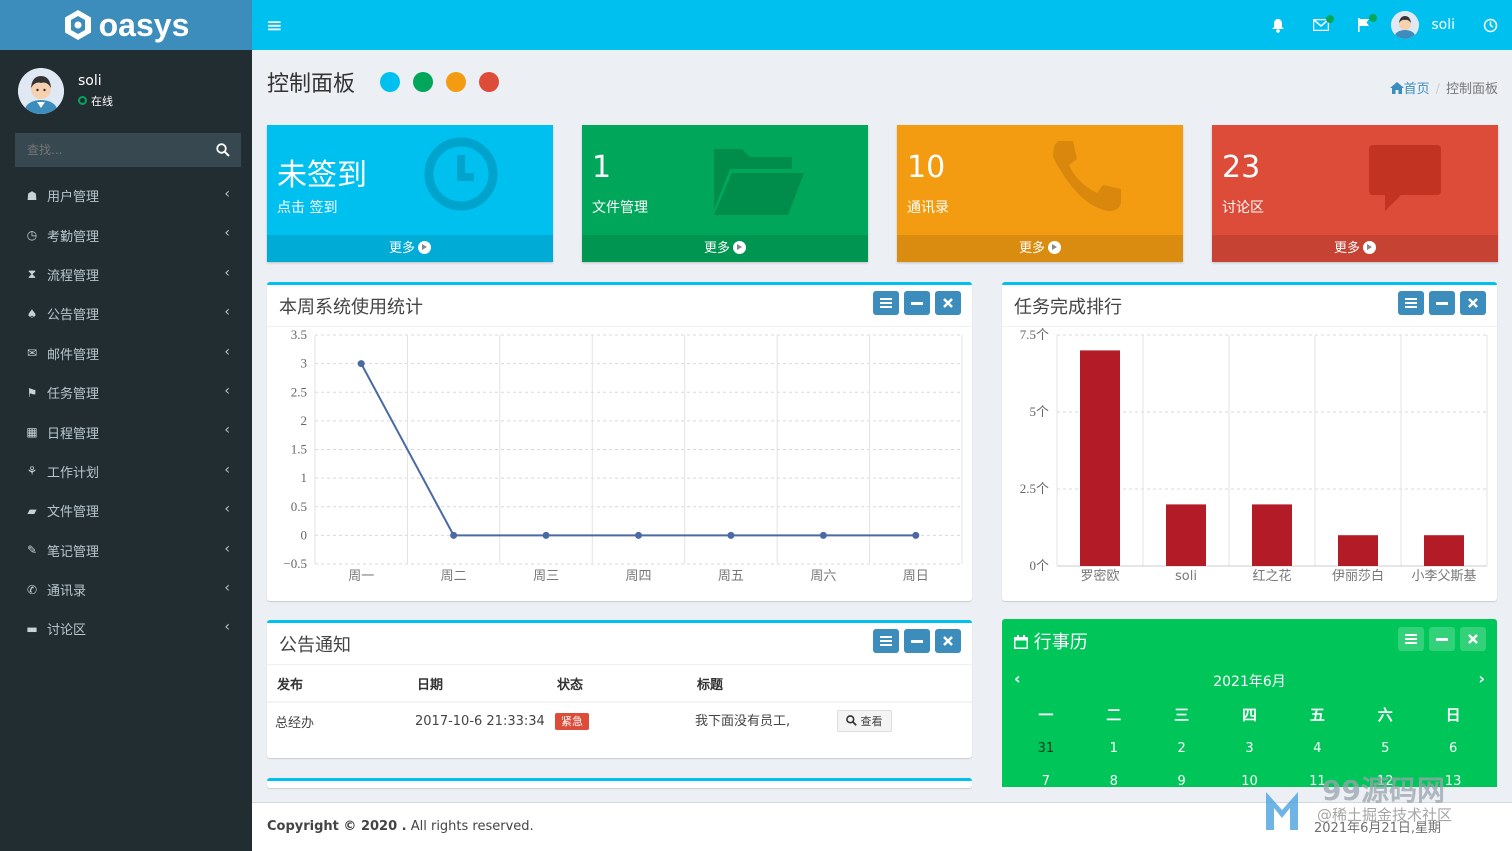 The height and width of the screenshot is (851, 1512). Describe the element at coordinates (126, 392) in the screenshot. I see `sidebar-item-5: ⚑ 任务管理 ‹` at that location.